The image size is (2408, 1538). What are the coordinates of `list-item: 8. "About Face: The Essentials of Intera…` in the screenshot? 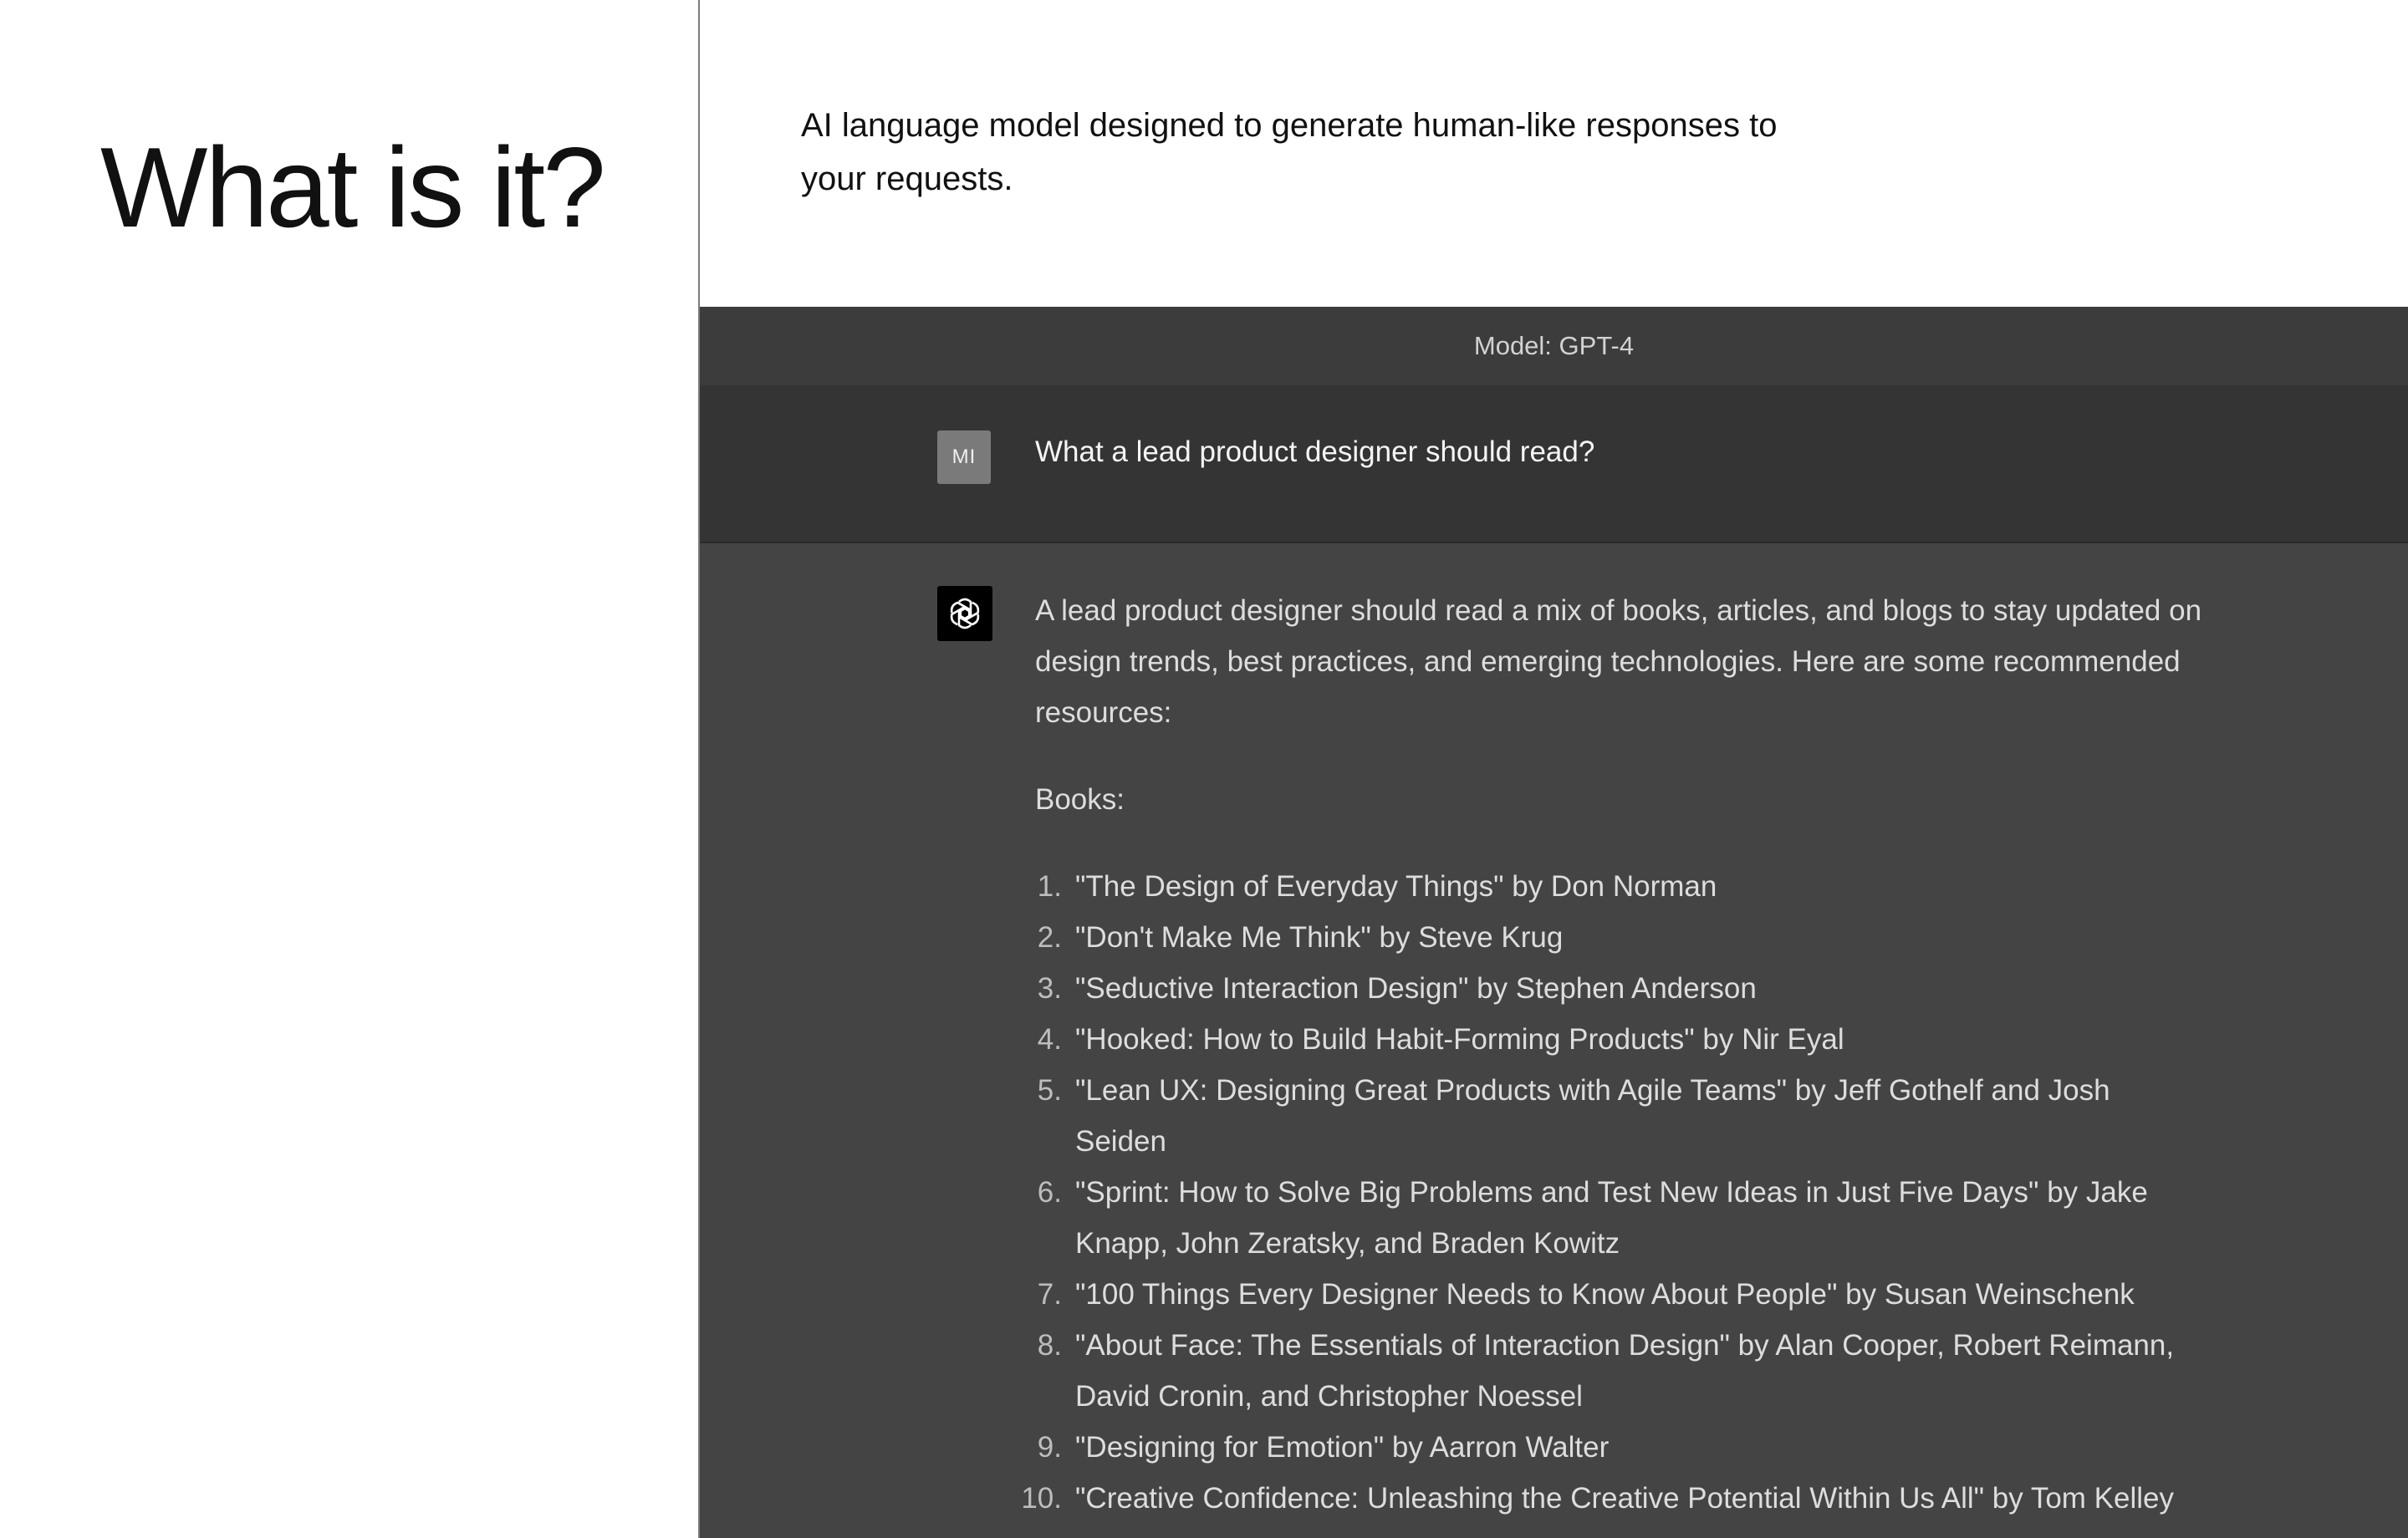 It's located at (1621, 1371).